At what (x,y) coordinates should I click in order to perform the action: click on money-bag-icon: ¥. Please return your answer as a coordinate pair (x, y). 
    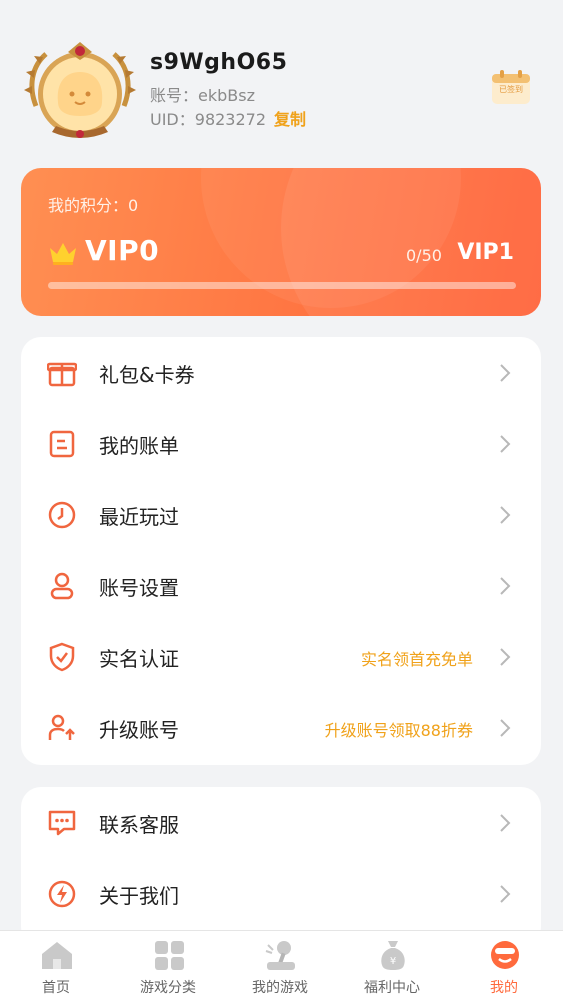
    Looking at the image, I should click on (393, 955).